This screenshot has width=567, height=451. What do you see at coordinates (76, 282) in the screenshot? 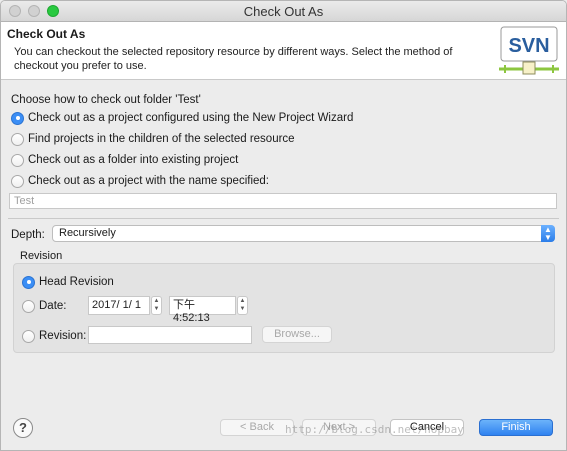
I see `head-revision-label: Head Revision` at bounding box center [76, 282].